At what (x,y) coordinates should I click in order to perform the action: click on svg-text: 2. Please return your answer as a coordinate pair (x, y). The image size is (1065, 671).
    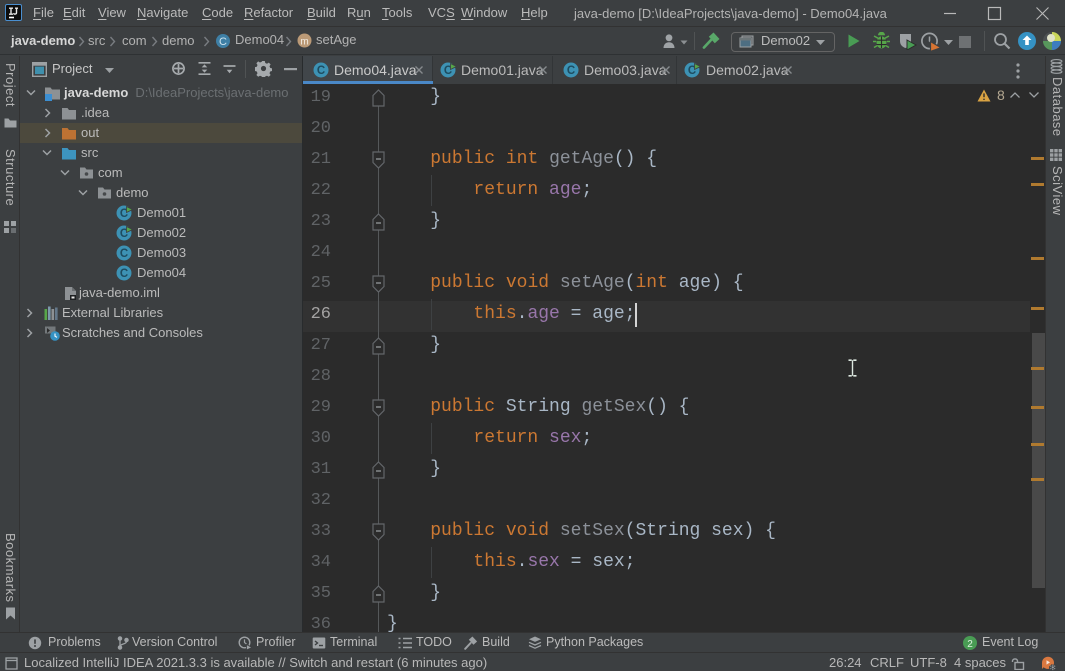
    Looking at the image, I should click on (970, 644).